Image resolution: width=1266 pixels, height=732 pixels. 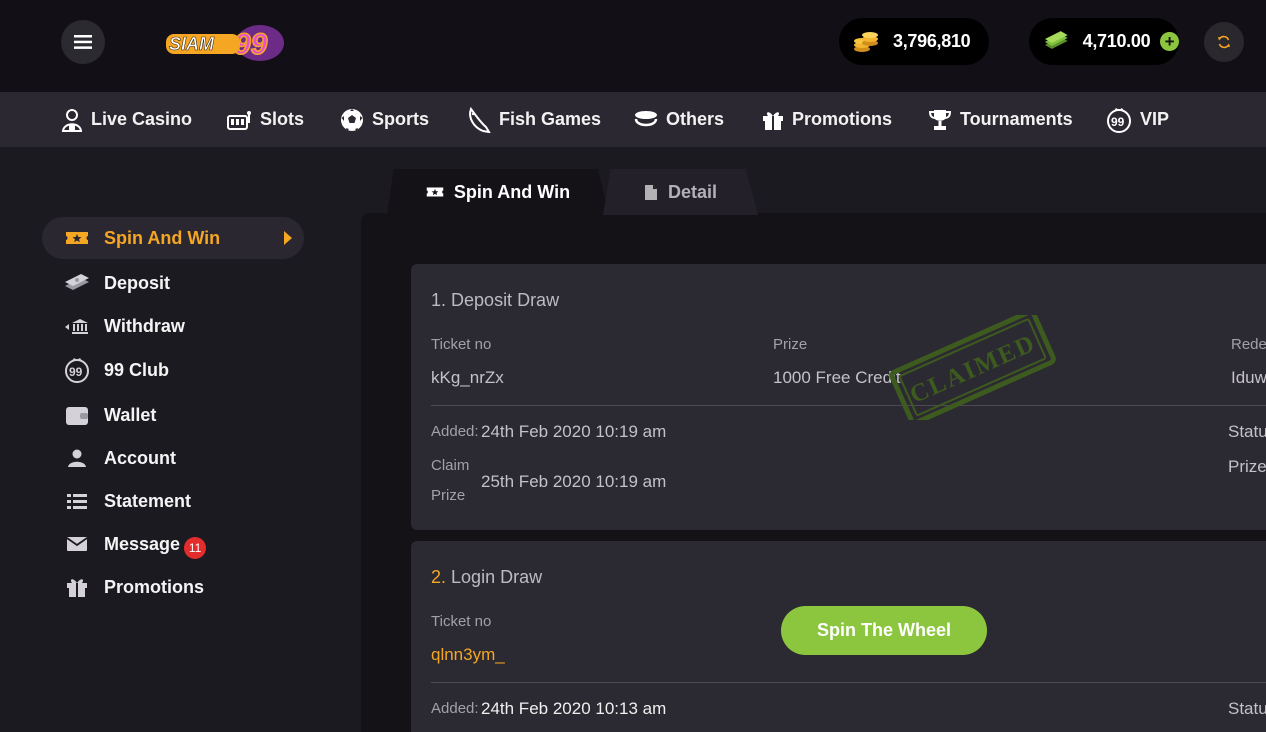 I want to click on sidebar-item-account: Account, so click(x=173, y=458).